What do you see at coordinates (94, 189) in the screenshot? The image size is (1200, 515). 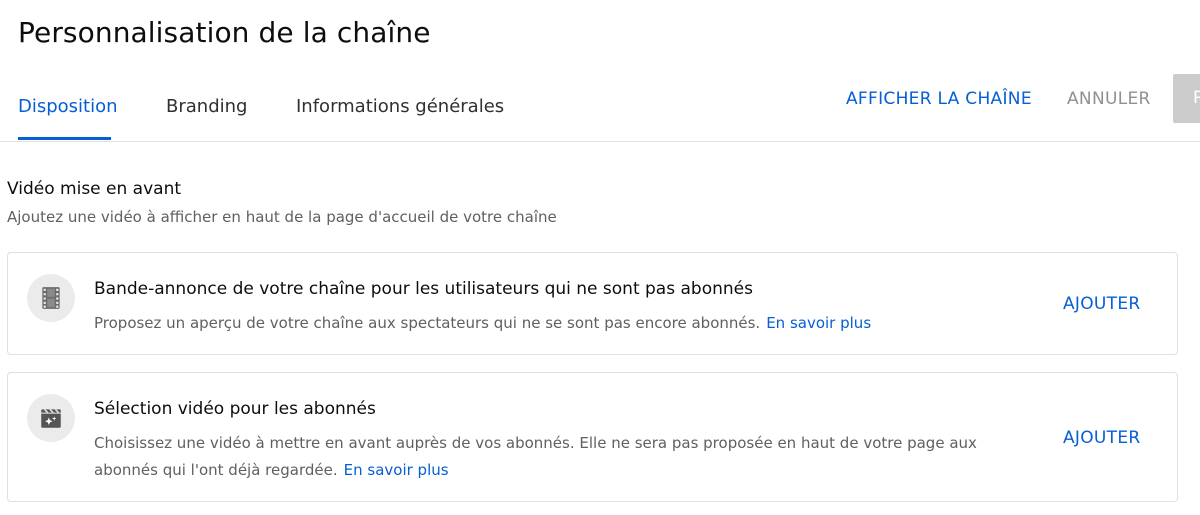 I see `section-title: Vidéo mise en avant` at bounding box center [94, 189].